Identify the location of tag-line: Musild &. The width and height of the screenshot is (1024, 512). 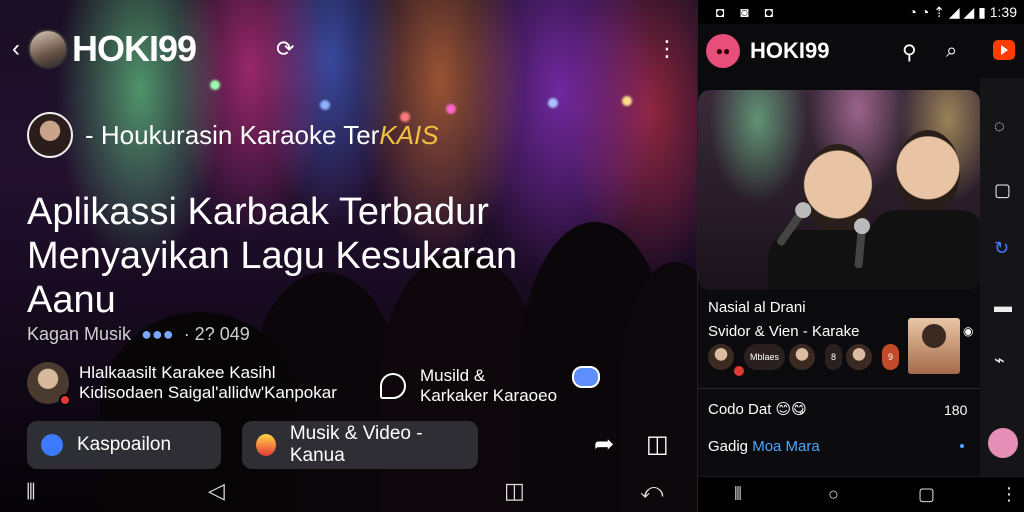
(453, 375).